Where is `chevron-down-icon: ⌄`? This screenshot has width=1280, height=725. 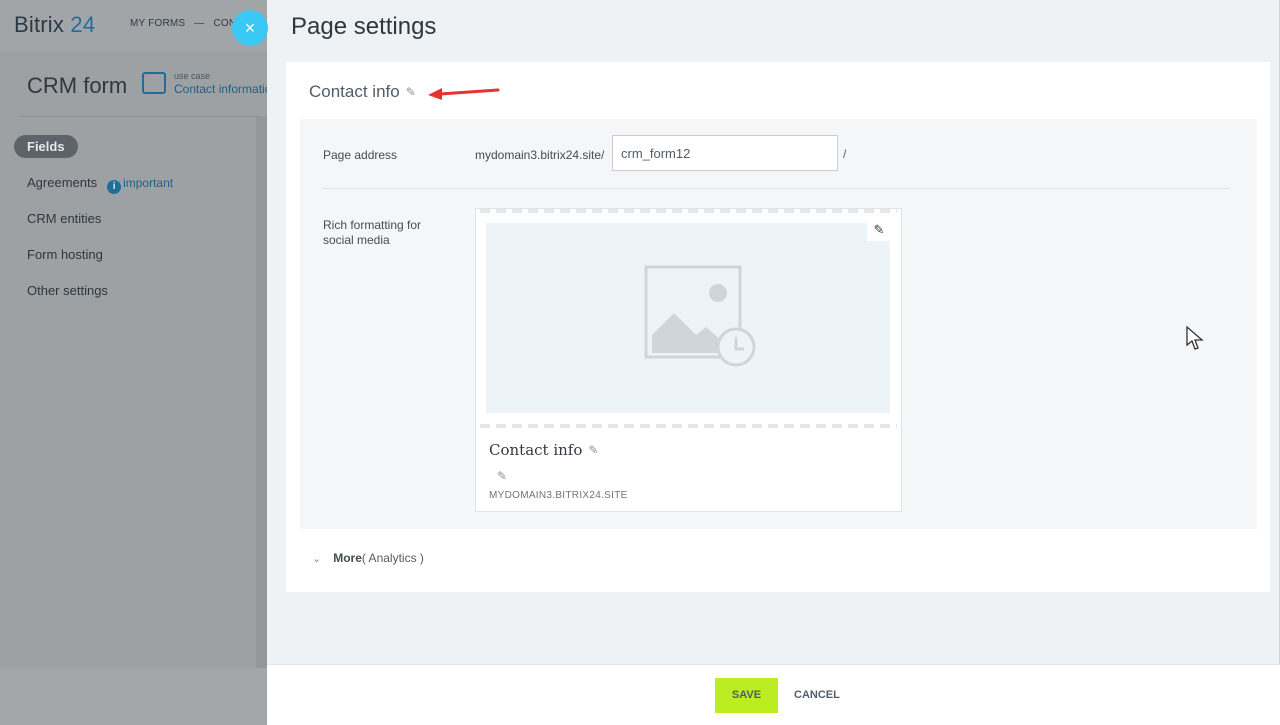
chevron-down-icon: ⌄ is located at coordinates (317, 559).